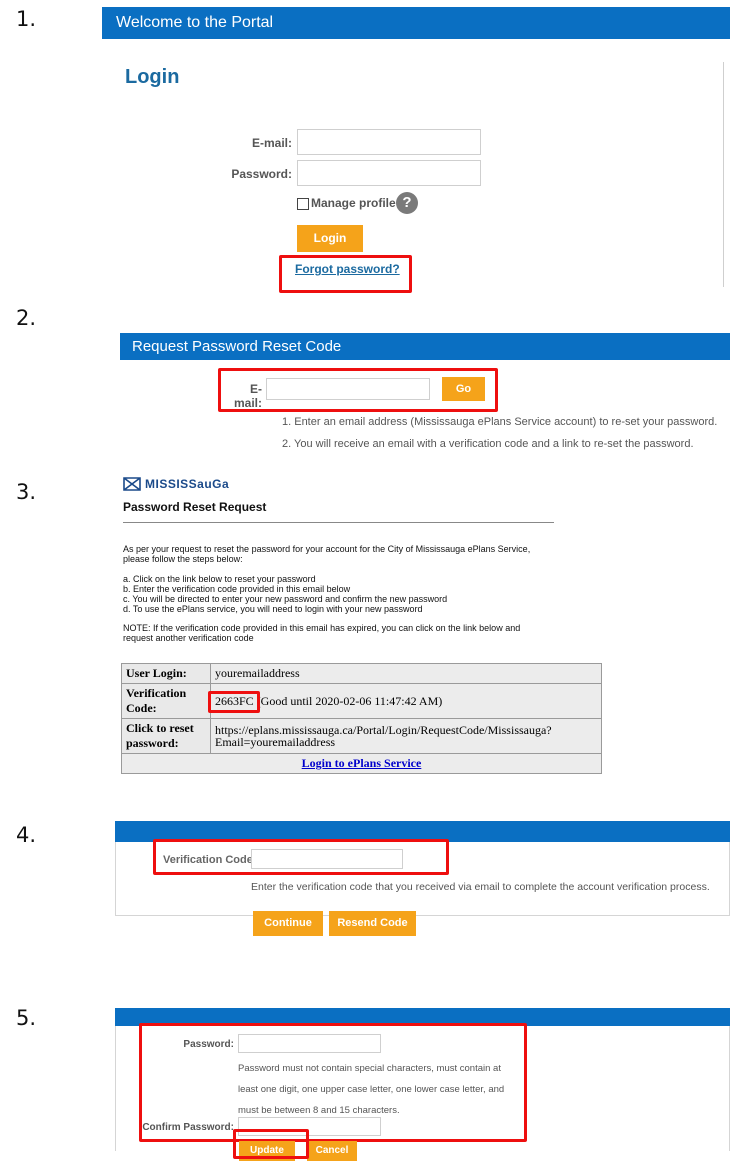  Describe the element at coordinates (132, 484) in the screenshot. I see `mississauga-logo-icon` at that location.